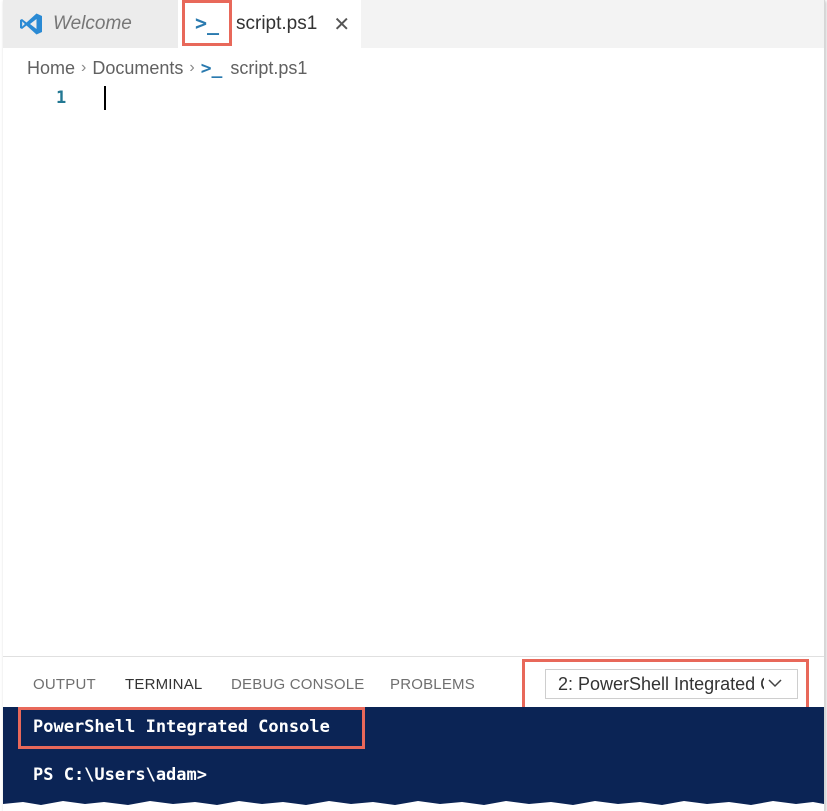  What do you see at coordinates (181, 727) in the screenshot?
I see `terminal-title: PowerShell Integrated Console` at bounding box center [181, 727].